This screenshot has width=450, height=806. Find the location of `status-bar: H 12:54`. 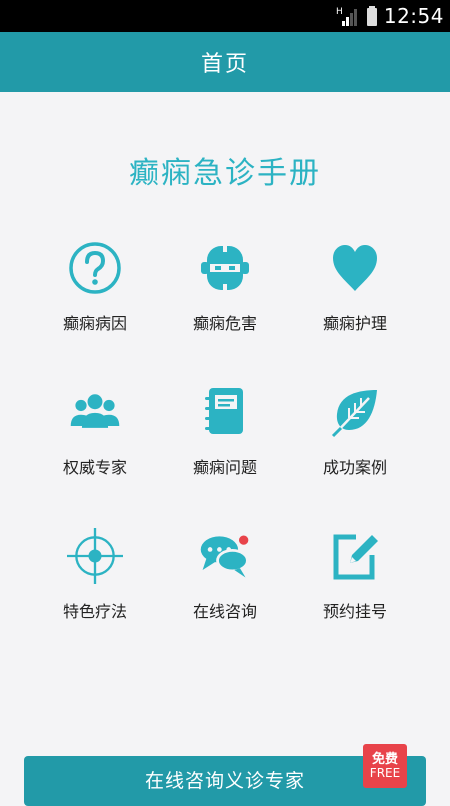

status-bar: H 12:54 is located at coordinates (225, 16).